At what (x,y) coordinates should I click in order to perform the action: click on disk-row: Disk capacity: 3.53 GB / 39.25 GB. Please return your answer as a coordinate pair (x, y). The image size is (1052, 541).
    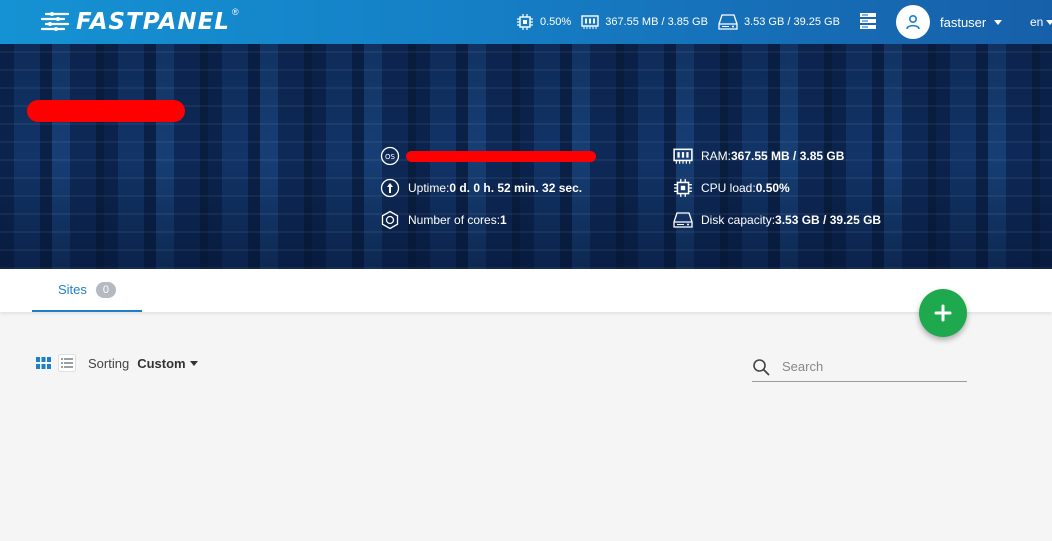
    Looking at the image, I should click on (777, 220).